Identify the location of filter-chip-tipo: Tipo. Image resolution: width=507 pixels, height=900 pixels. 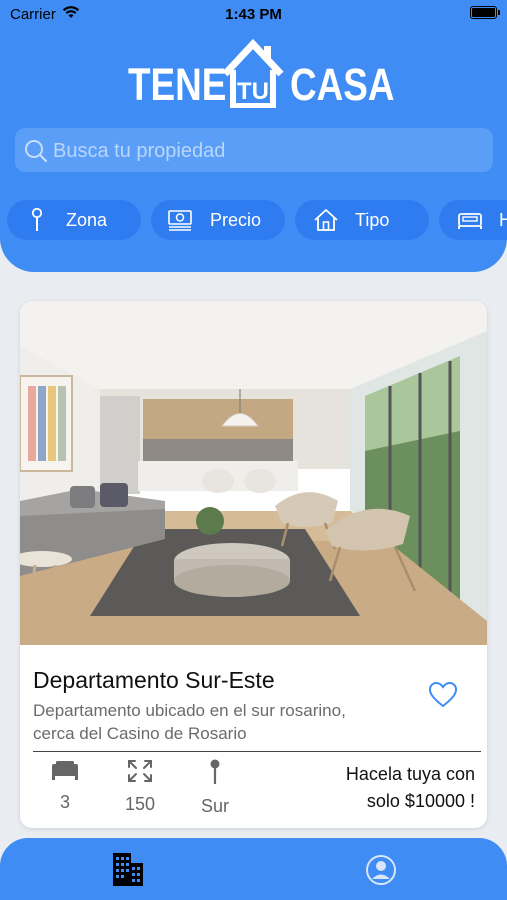
(362, 220).